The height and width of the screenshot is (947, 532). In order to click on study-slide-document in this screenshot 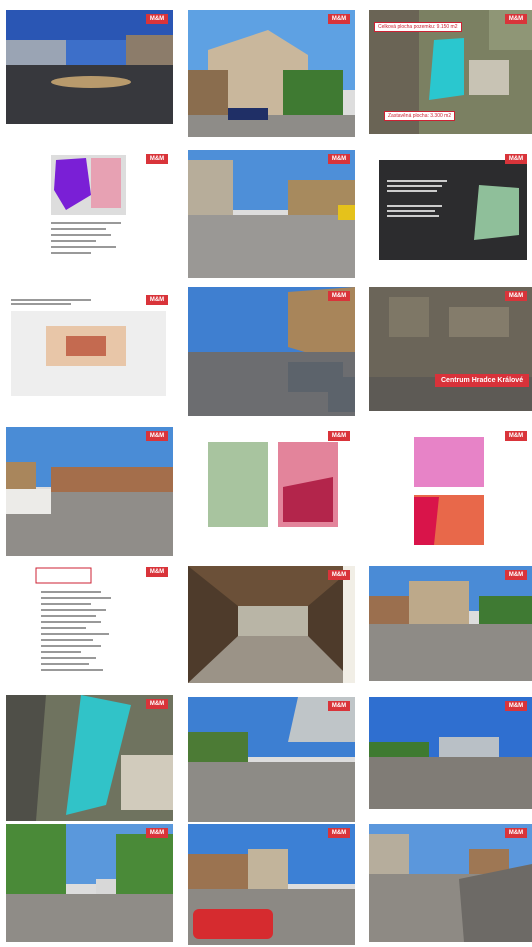, I will do `click(450, 212)`.